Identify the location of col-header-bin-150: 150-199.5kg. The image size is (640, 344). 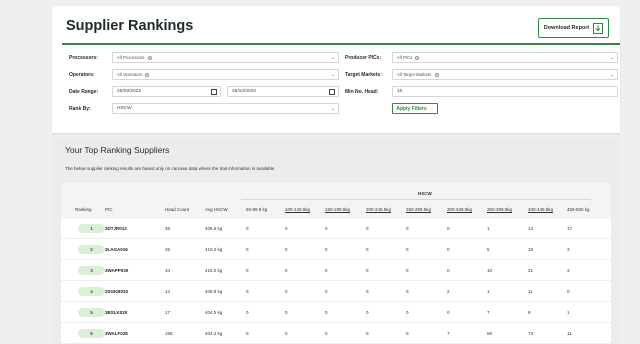
(337, 209).